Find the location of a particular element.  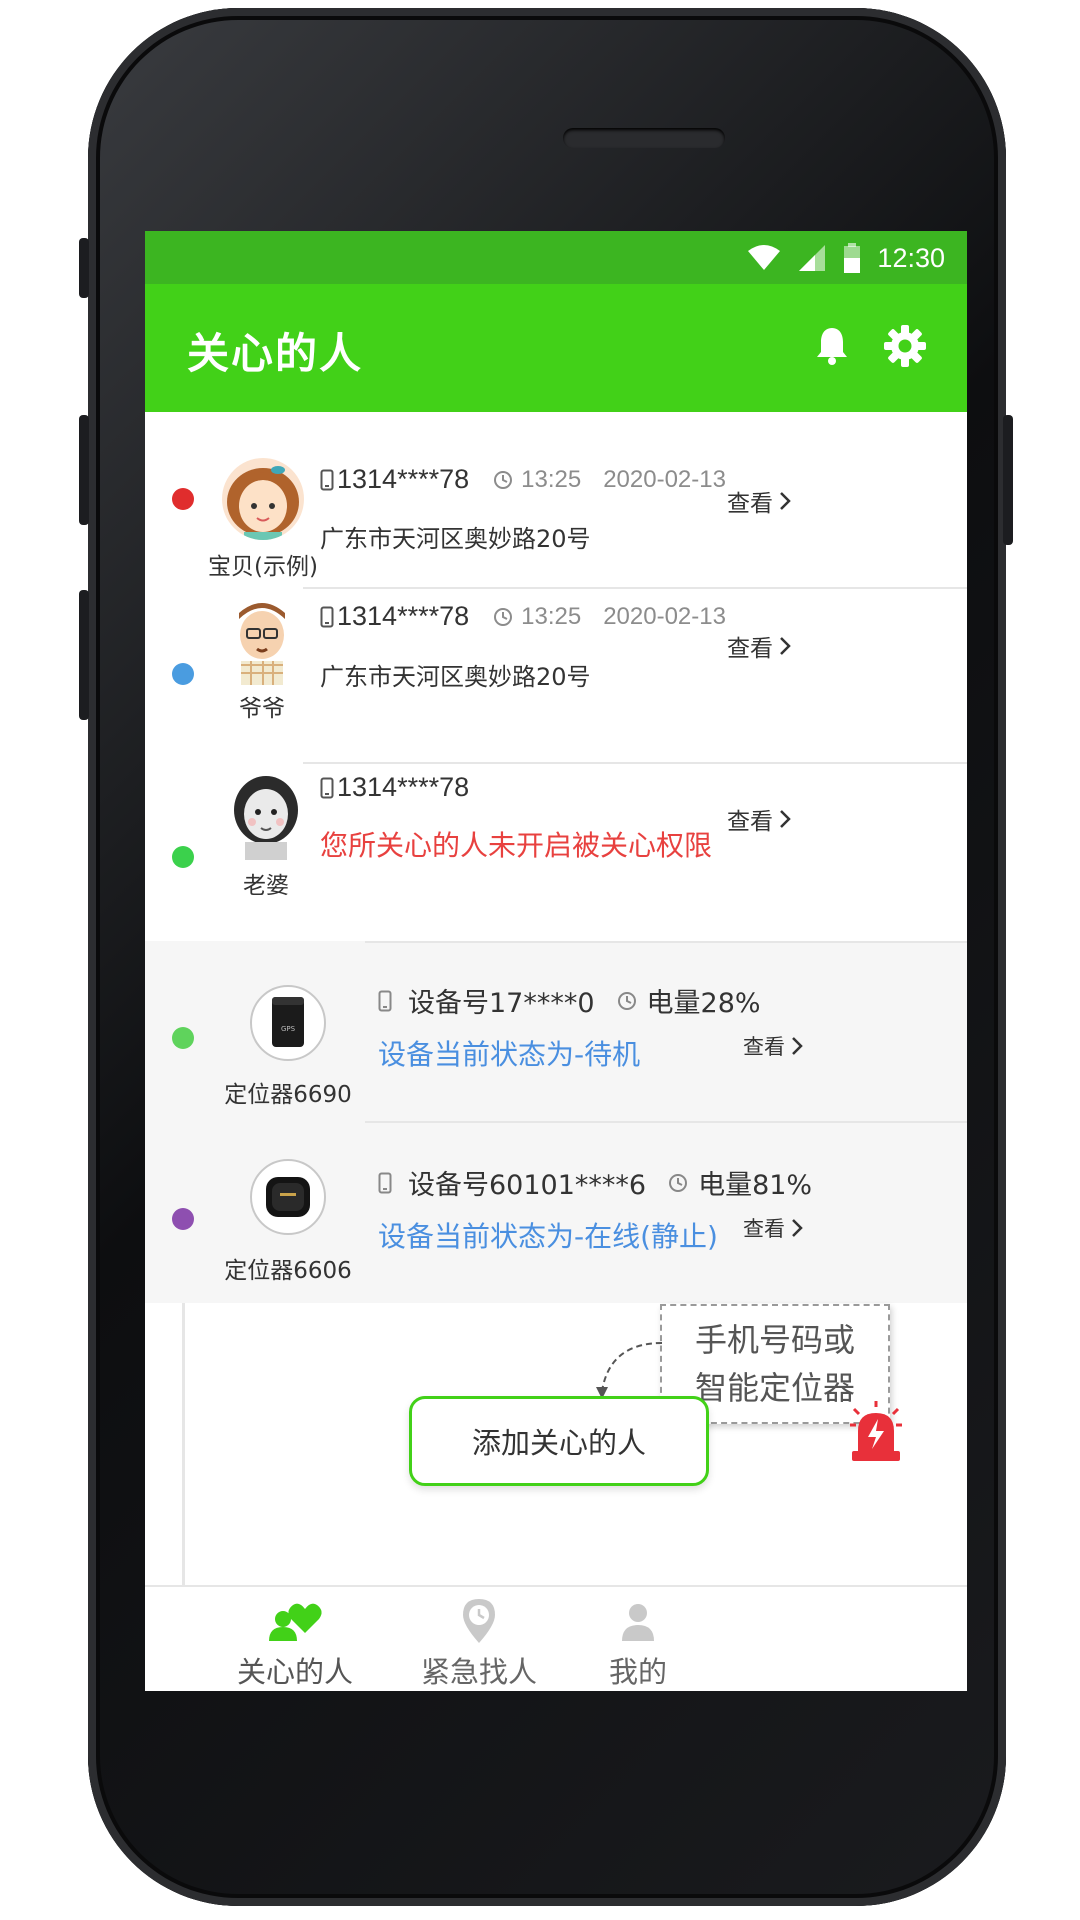

nav-label: 我的 is located at coordinates (637, 1672).